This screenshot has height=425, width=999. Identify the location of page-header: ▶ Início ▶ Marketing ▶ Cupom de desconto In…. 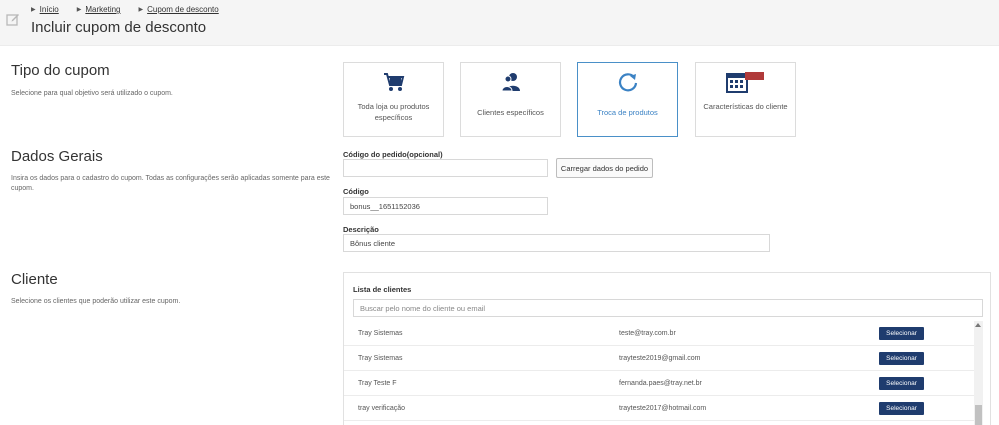
(499, 23).